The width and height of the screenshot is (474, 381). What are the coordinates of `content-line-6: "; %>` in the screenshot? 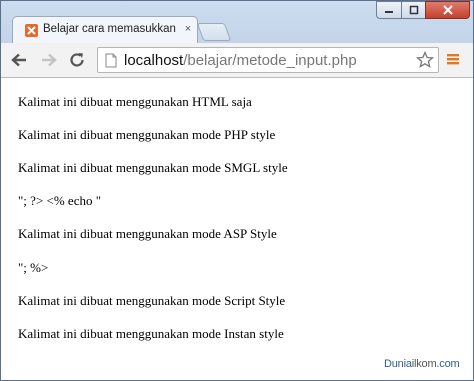 It's located at (33, 267).